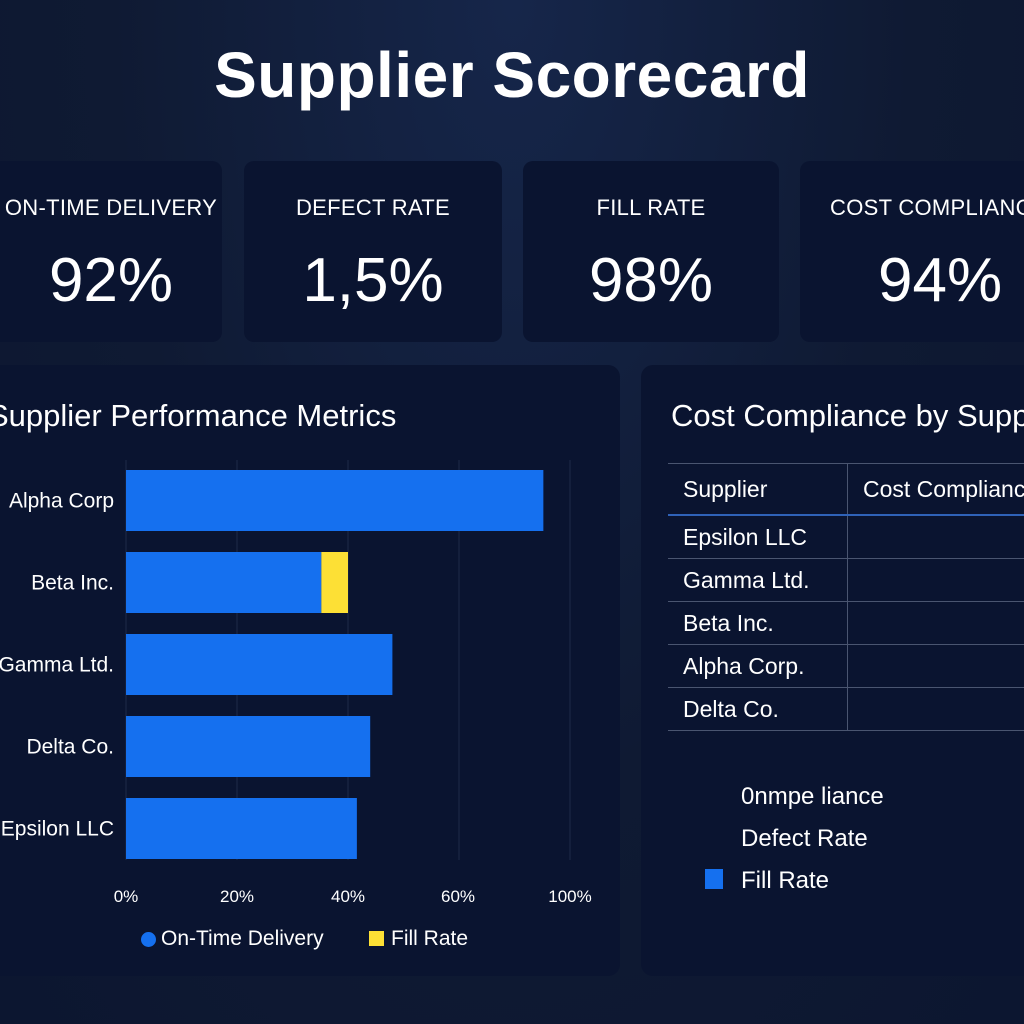  I want to click on kpi-card-fill-rate: FILL RATE 98%, so click(651, 251).